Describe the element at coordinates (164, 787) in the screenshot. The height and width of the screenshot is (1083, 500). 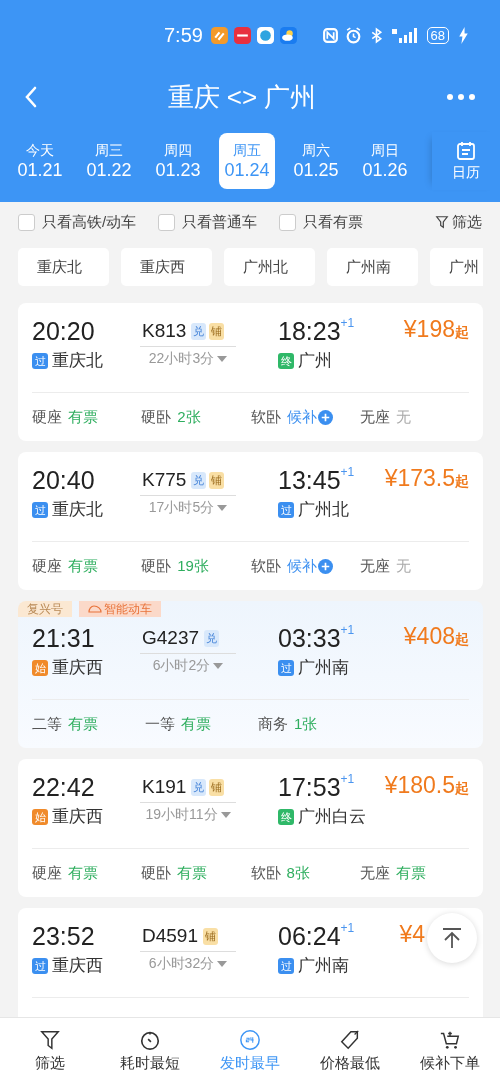
I see `train-number: K191` at that location.